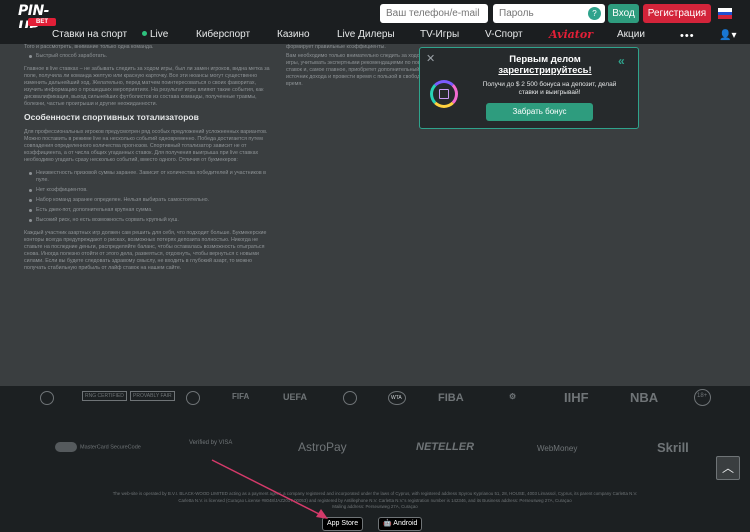 The image size is (750, 532). I want to click on iihf-logo: IIHF, so click(576, 397).